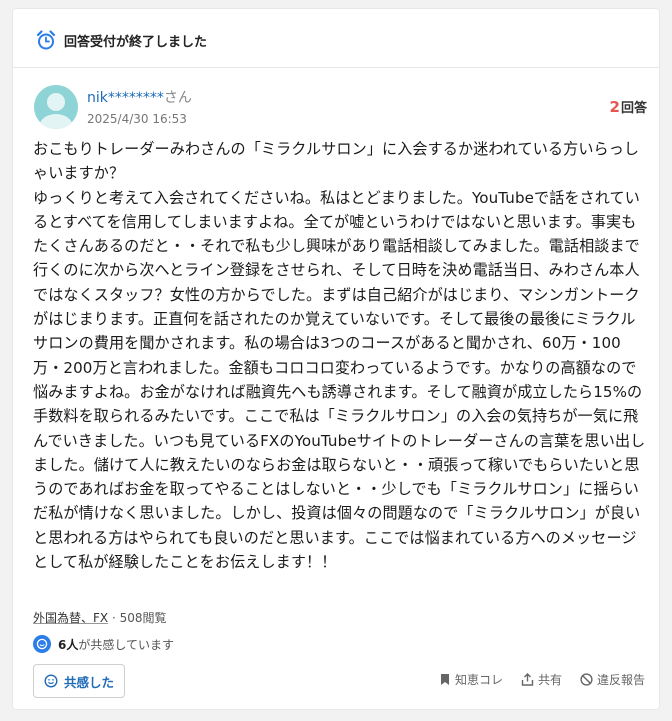 The height and width of the screenshot is (721, 672). Describe the element at coordinates (136, 42) in the screenshot. I see `banner-title: 回答受付が終了しました` at that location.